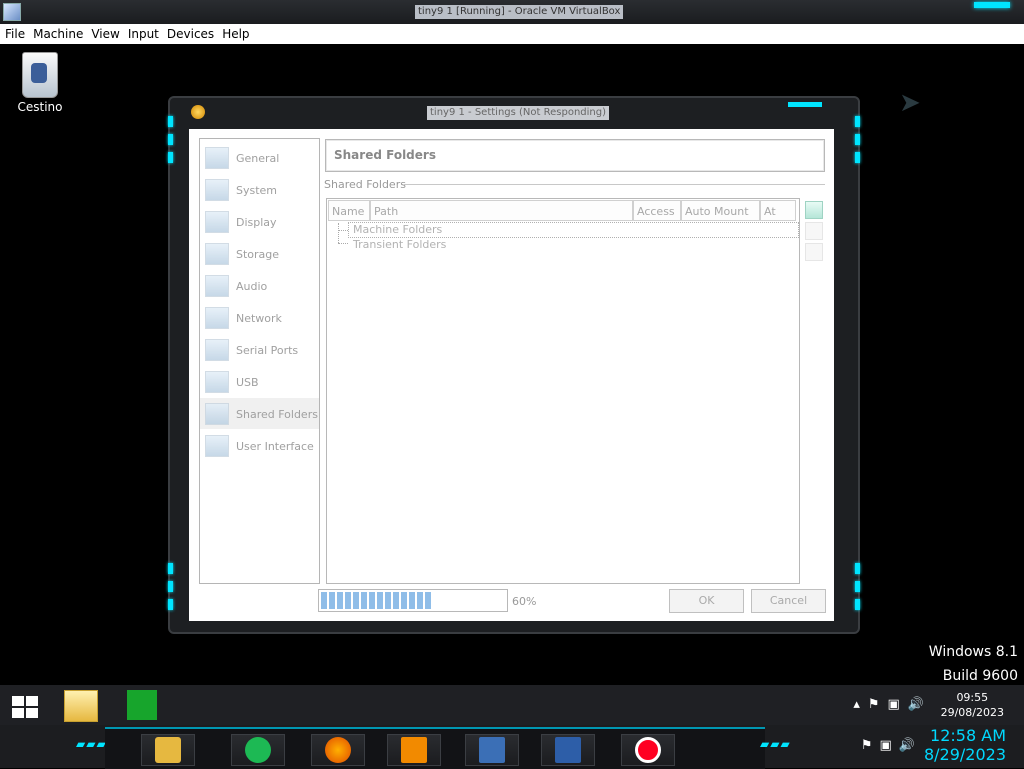 The width and height of the screenshot is (1024, 769). What do you see at coordinates (414, 750) in the screenshot?
I see `dock-vlc-icon` at bounding box center [414, 750].